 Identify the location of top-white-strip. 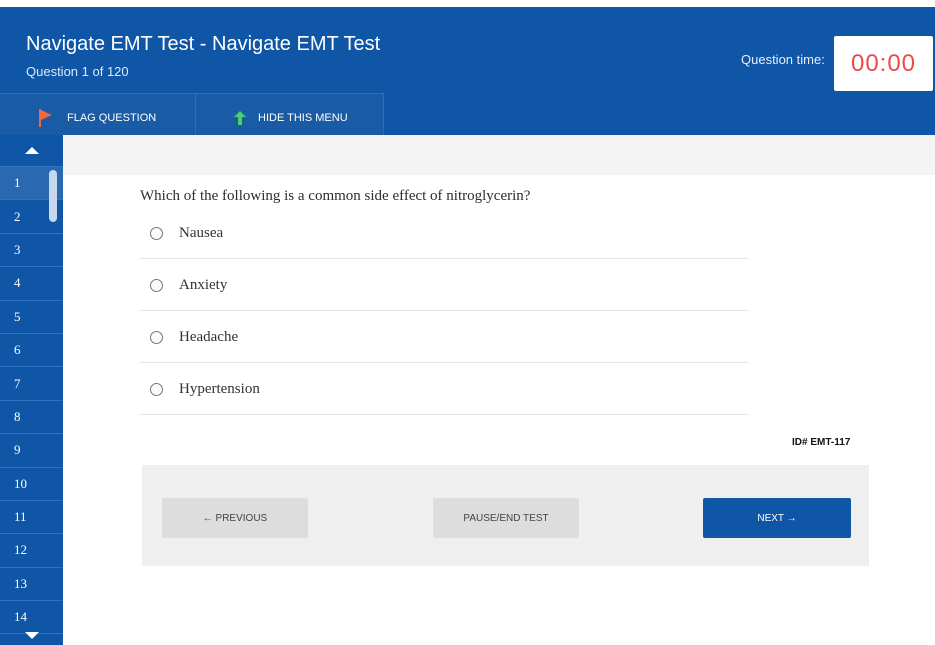
(467, 3).